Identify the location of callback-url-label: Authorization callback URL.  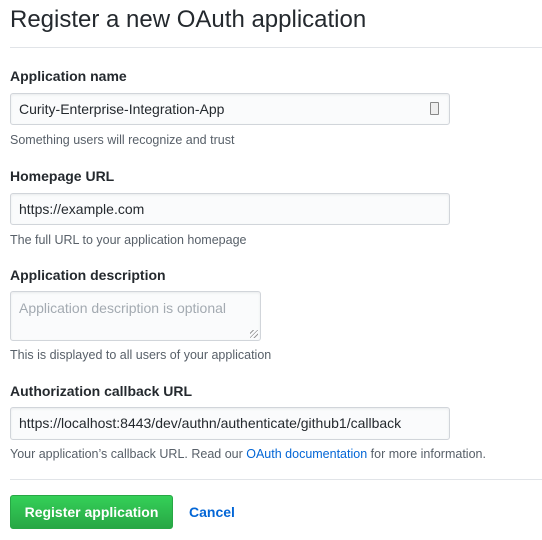
(101, 391).